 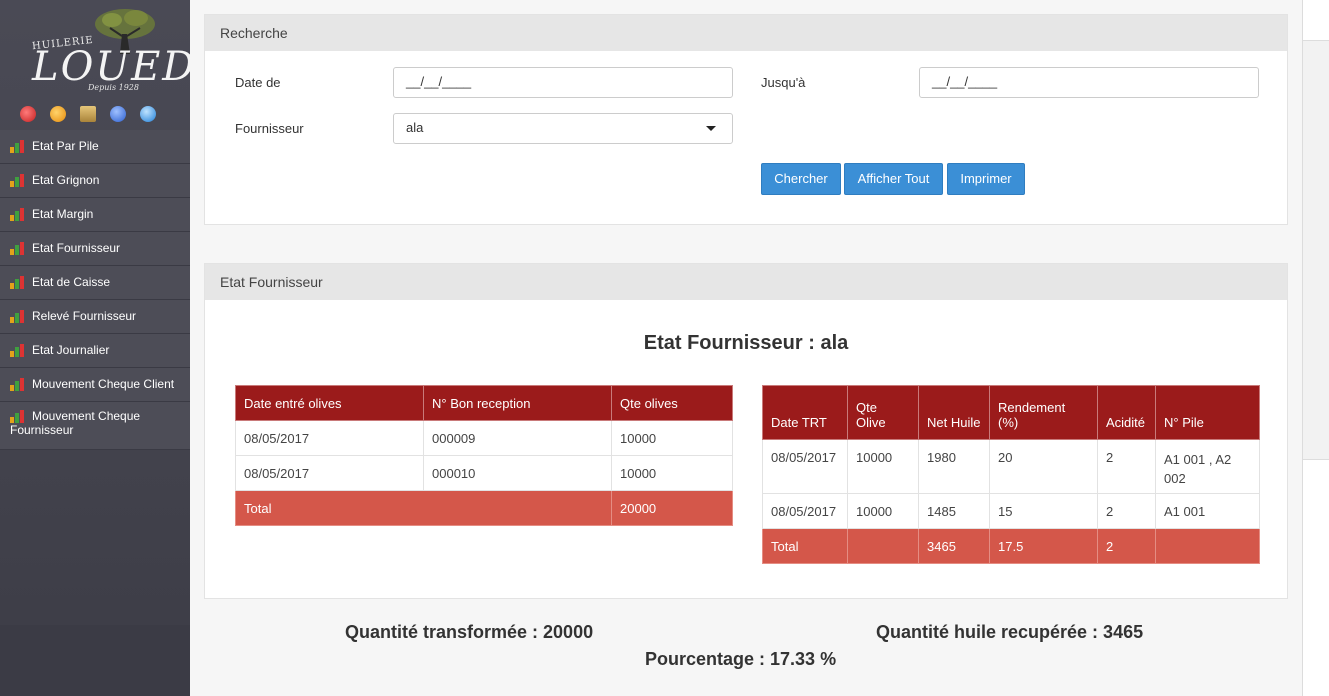 I want to click on coin-icon, so click(x=58, y=114).